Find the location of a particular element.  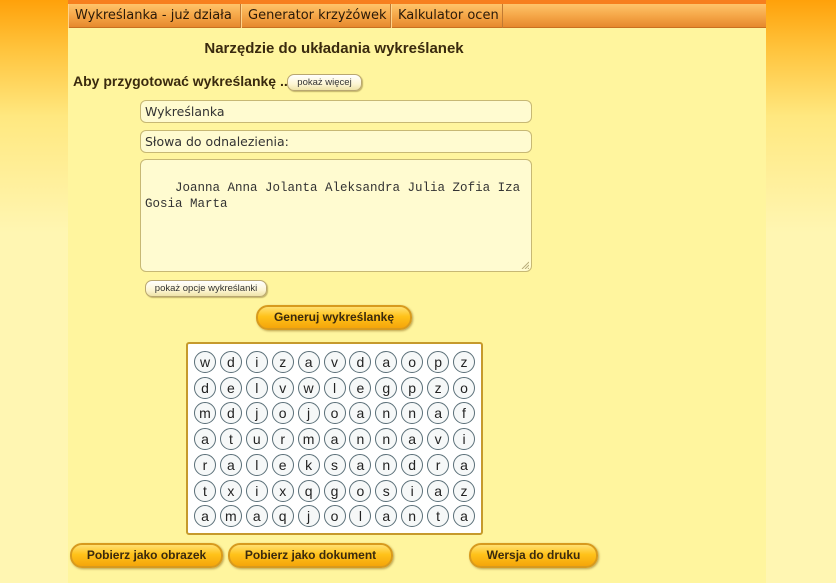

nav-item-wykreslanka: Wykreślanka - już działa is located at coordinates (154, 16).